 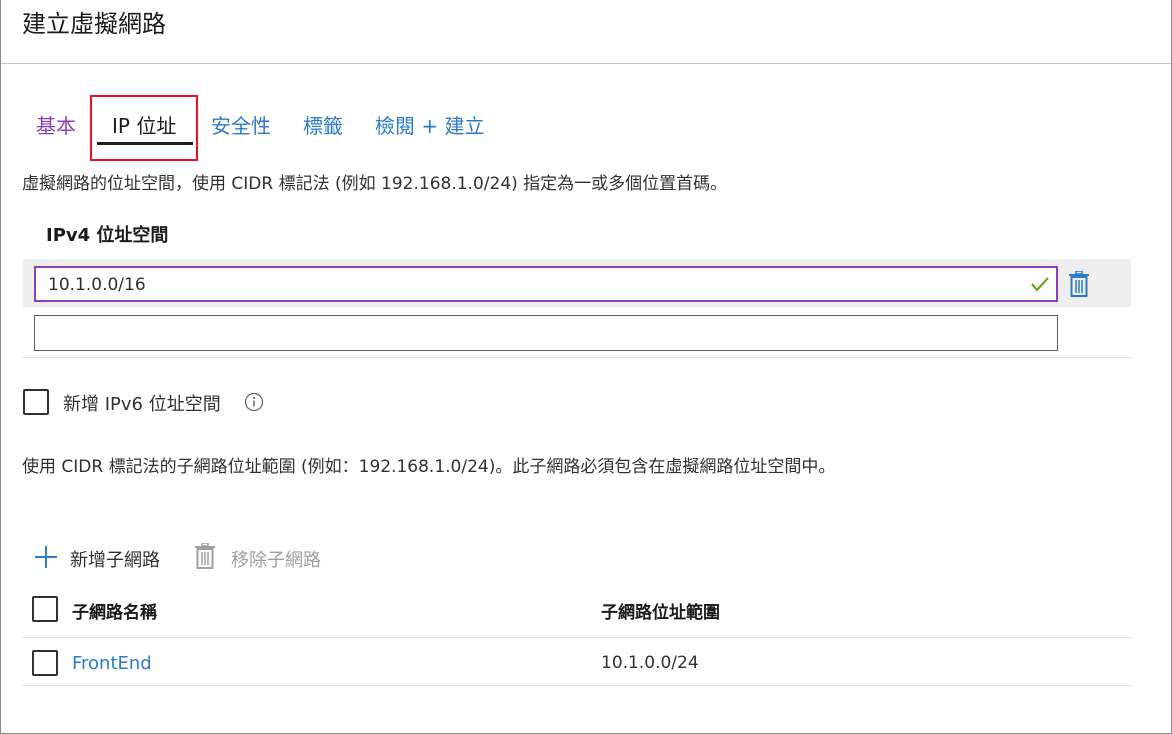 What do you see at coordinates (546, 284) in the screenshot?
I see `ipv4-address-input: 10.1.0.0/16` at bounding box center [546, 284].